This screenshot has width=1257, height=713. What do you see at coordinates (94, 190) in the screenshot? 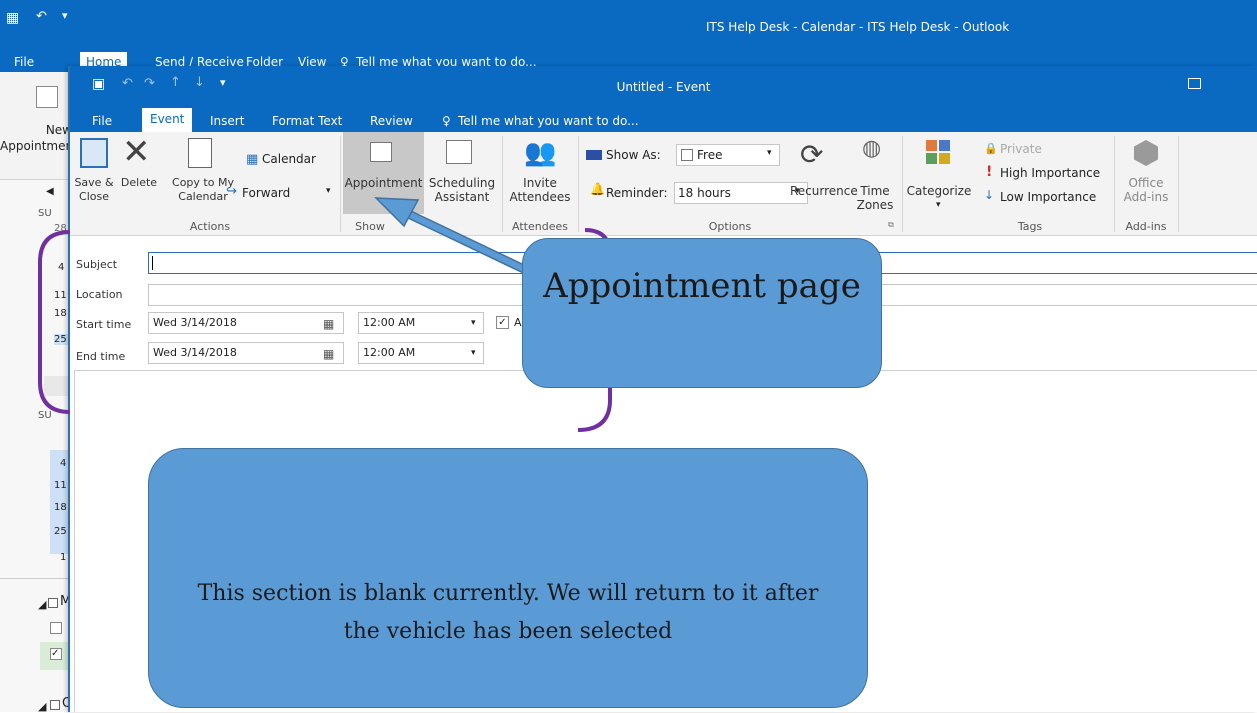
I see `save-close-button: Save & Close` at bounding box center [94, 190].